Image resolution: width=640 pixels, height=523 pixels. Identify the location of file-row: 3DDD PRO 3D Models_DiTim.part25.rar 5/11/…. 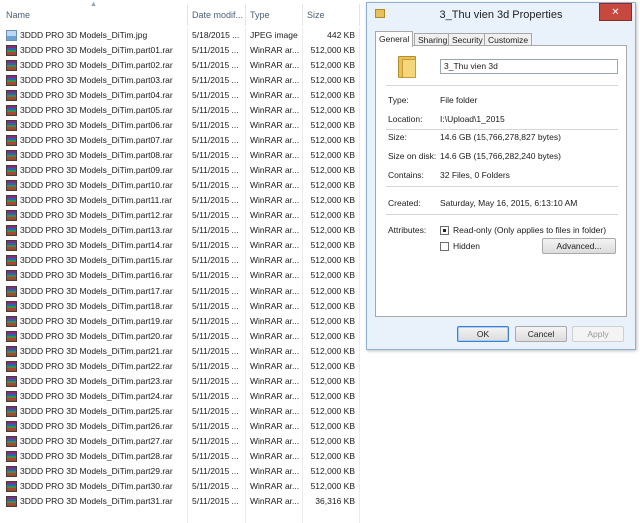
(320, 411).